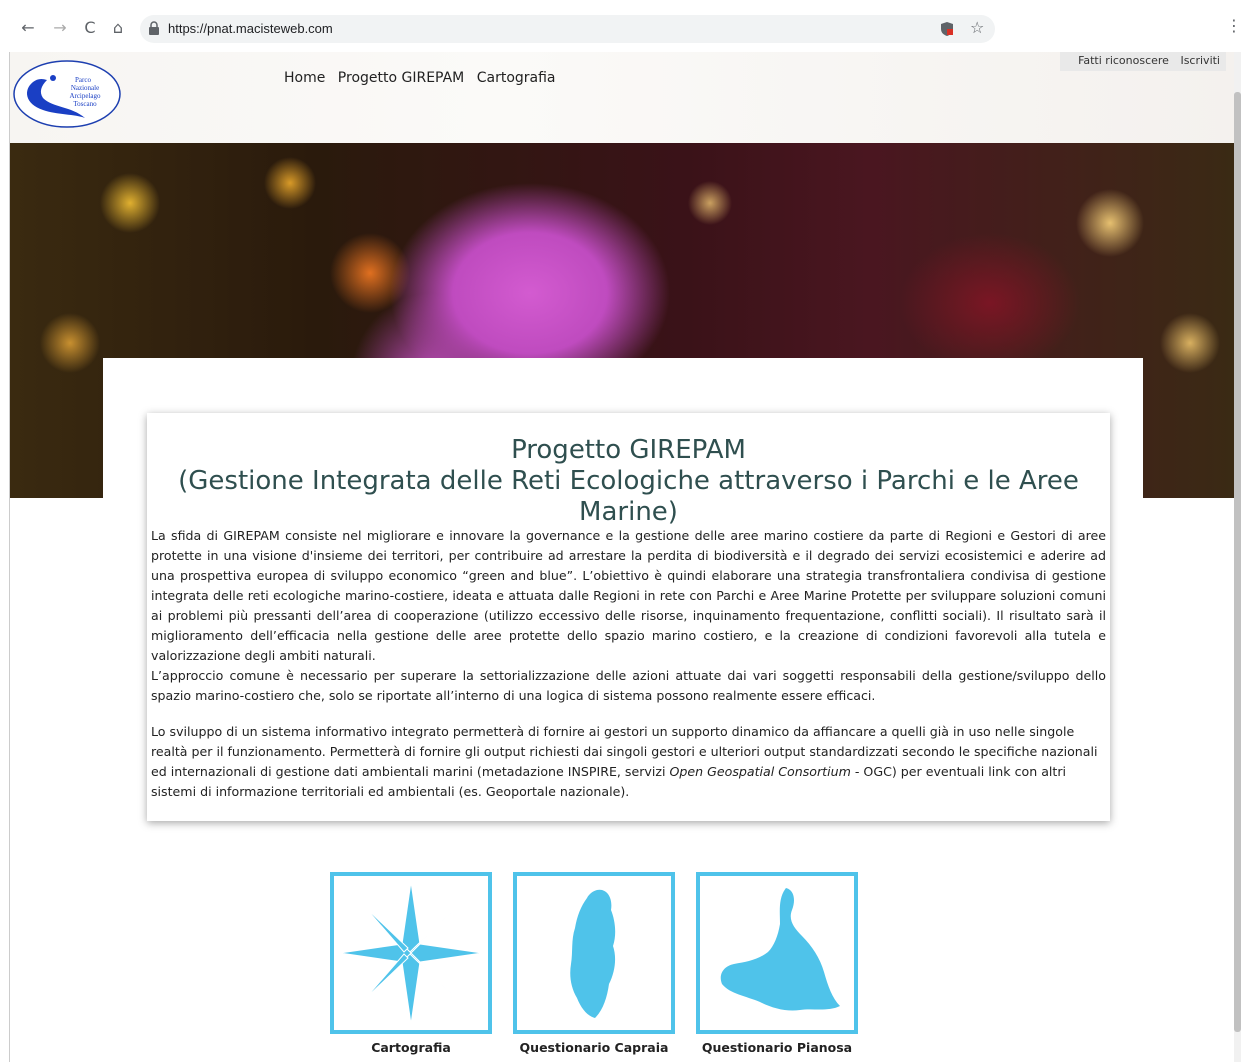  I want to click on tile-label: Questionario Pianosa, so click(777, 1047).